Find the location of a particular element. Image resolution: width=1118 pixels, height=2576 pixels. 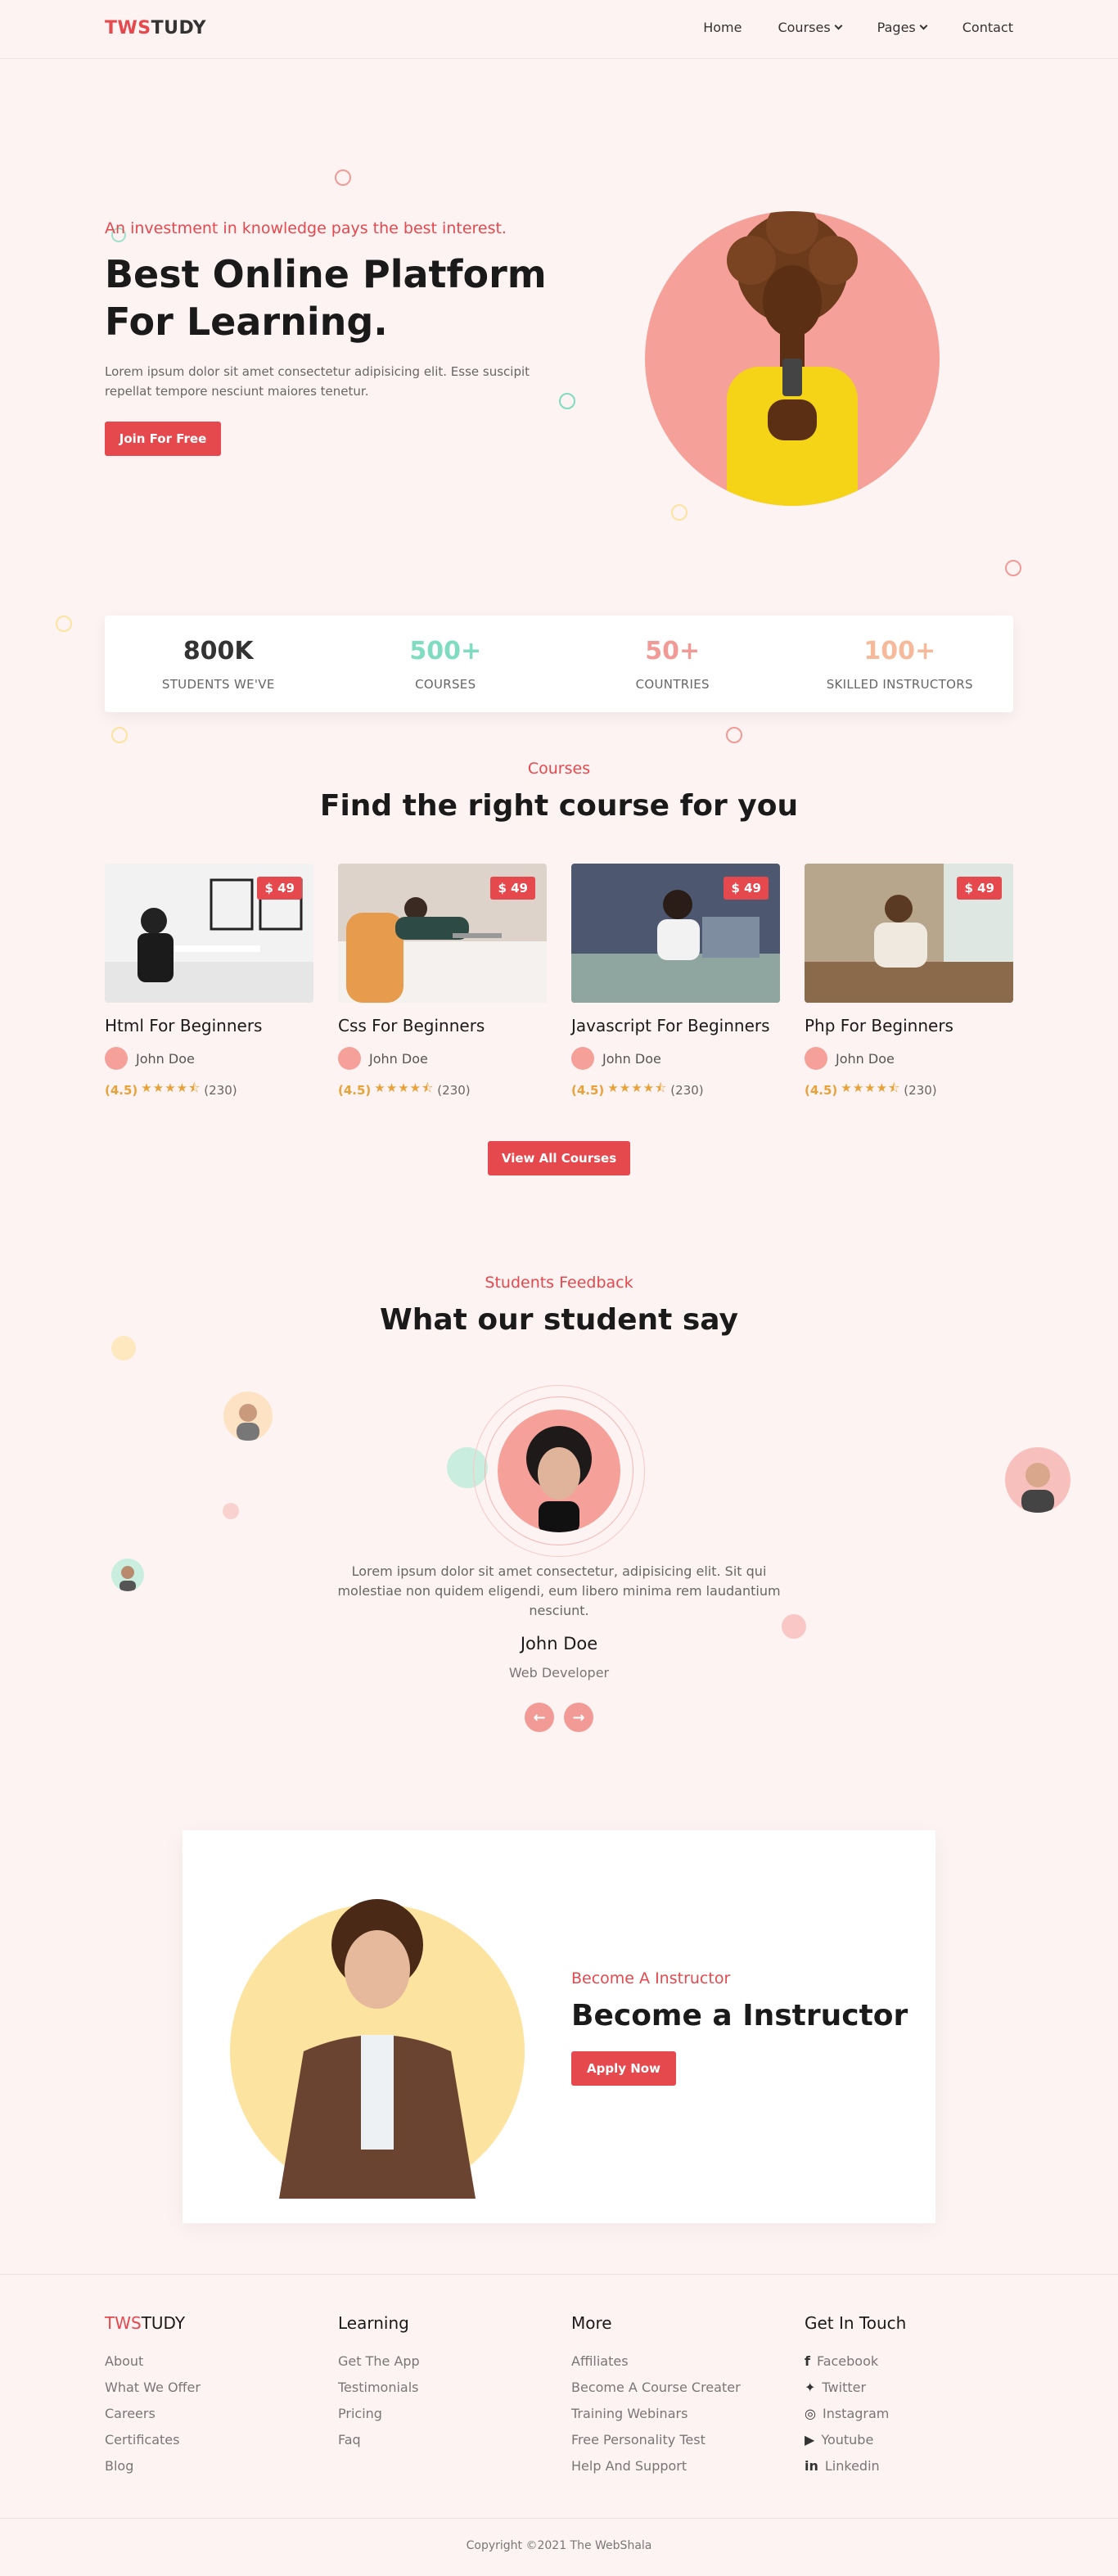

hero-image is located at coordinates (792, 358).